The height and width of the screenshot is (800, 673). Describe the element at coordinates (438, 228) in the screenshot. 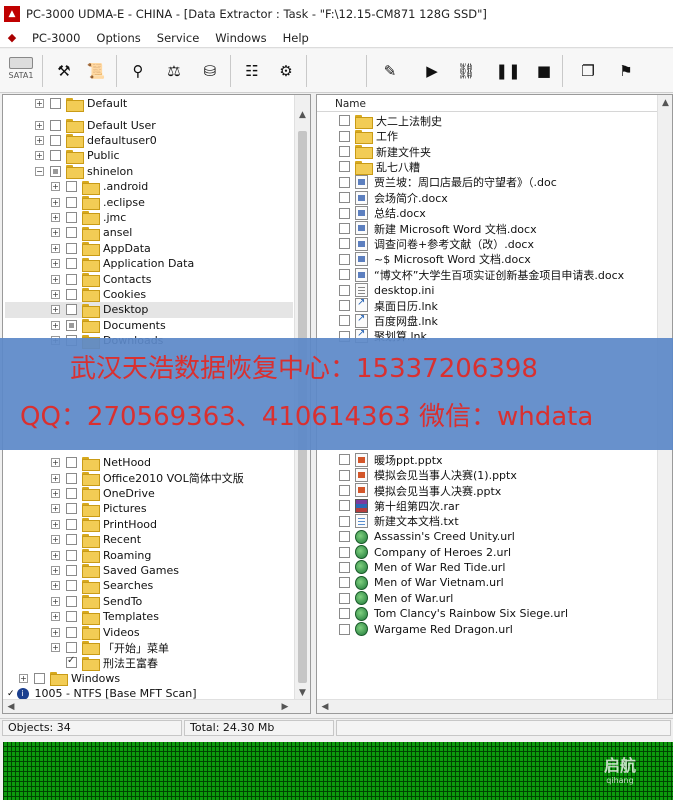

I see `file-list-item: 新建 Microsoft Word 文档.docx` at that location.